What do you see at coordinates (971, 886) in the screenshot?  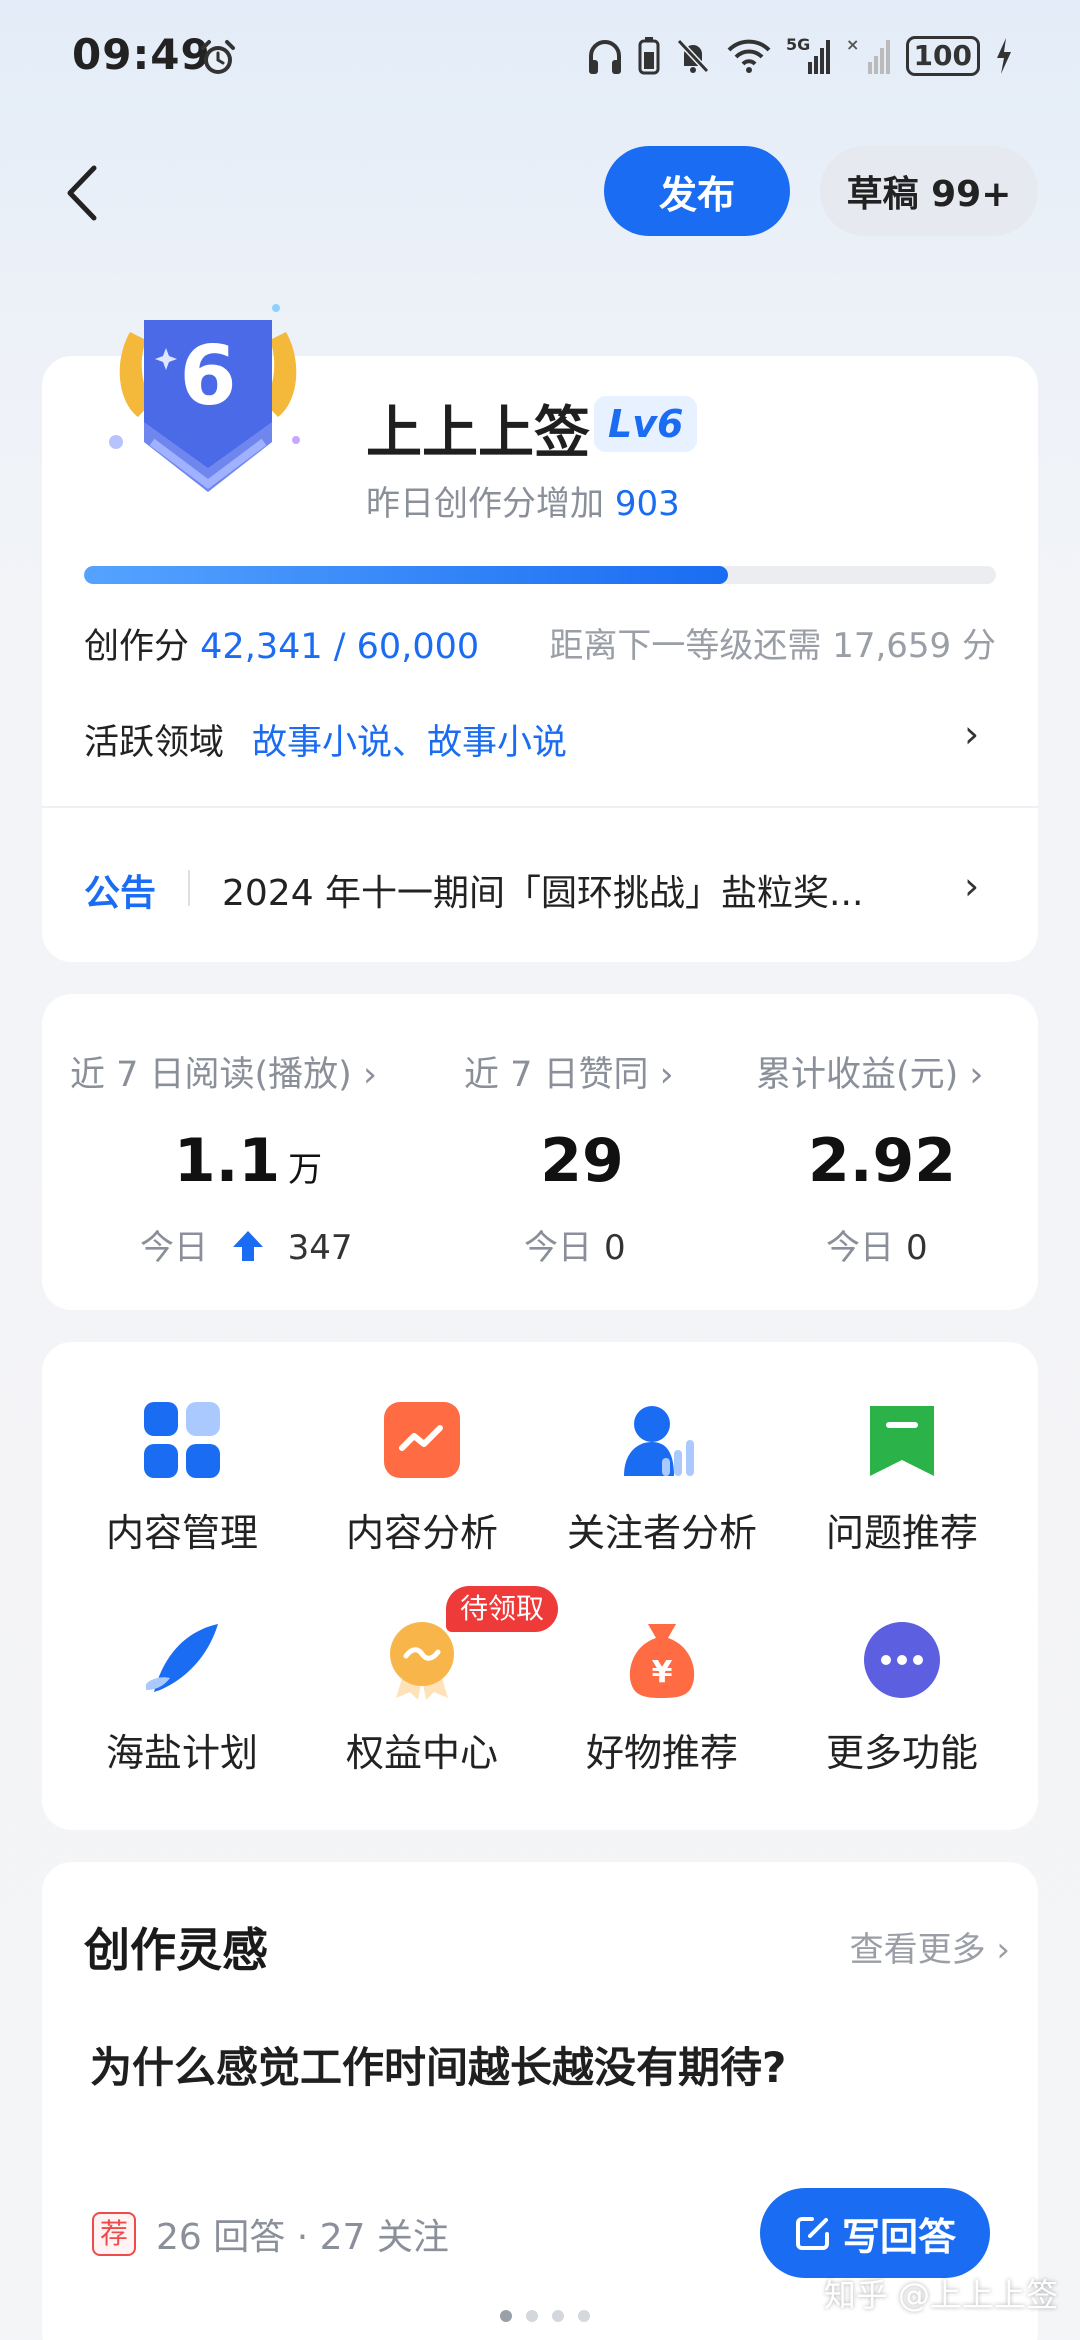 I see `notice-chevron-icon: ›` at bounding box center [971, 886].